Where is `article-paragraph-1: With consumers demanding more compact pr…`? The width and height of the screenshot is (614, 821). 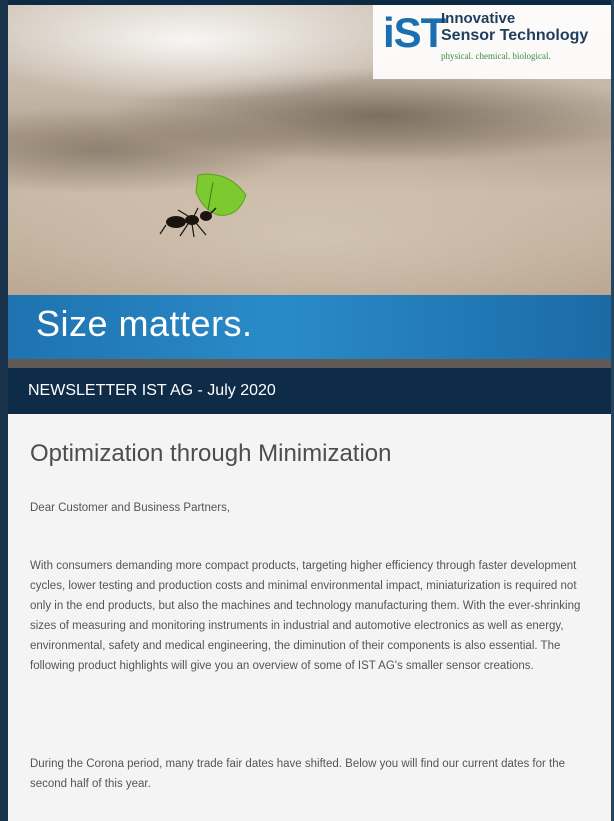 article-paragraph-1: With consumers demanding more compact pr… is located at coordinates (305, 616).